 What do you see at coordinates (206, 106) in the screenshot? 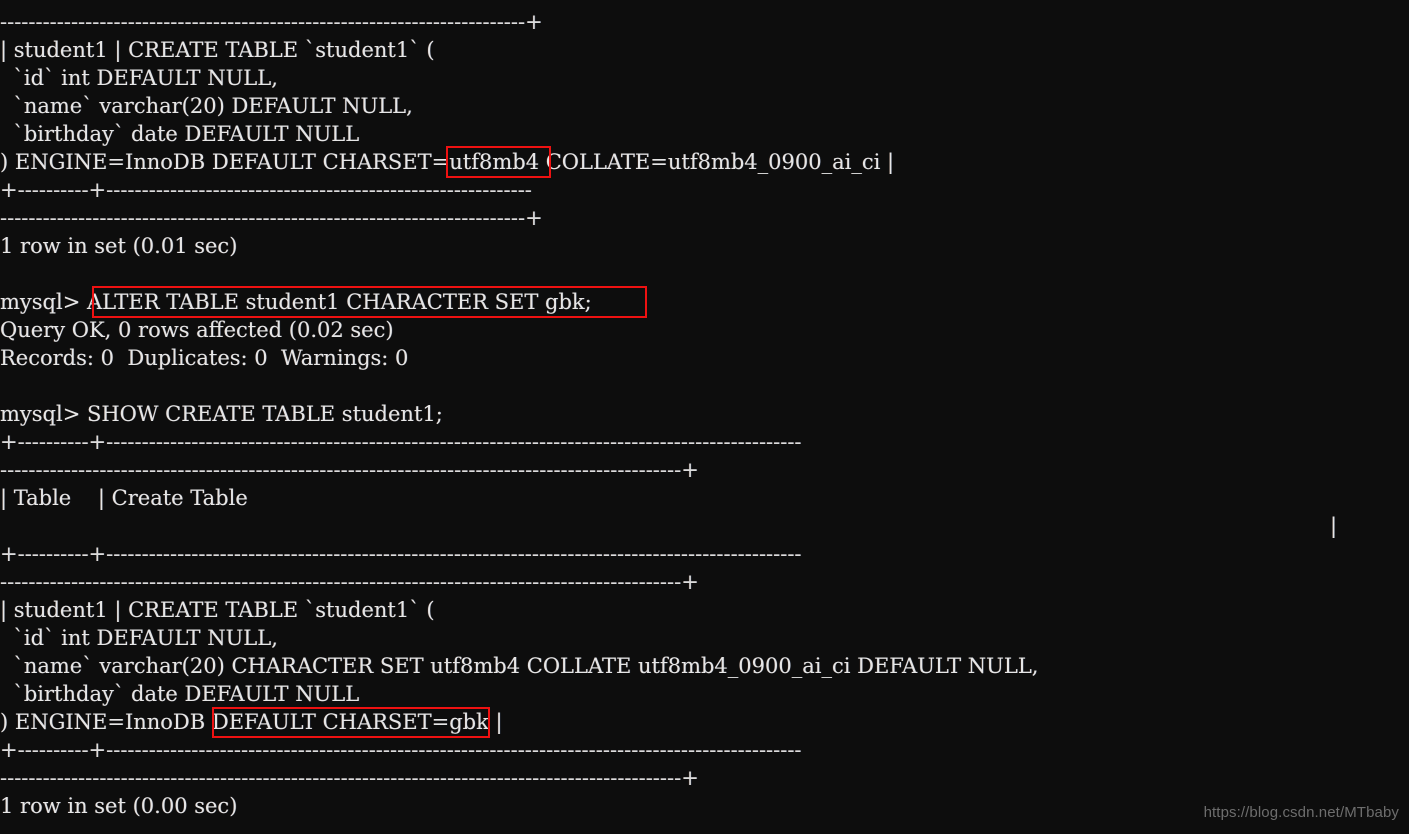
I see `terminal-line: `name` varchar(20) DEFAULT NULL,` at bounding box center [206, 106].